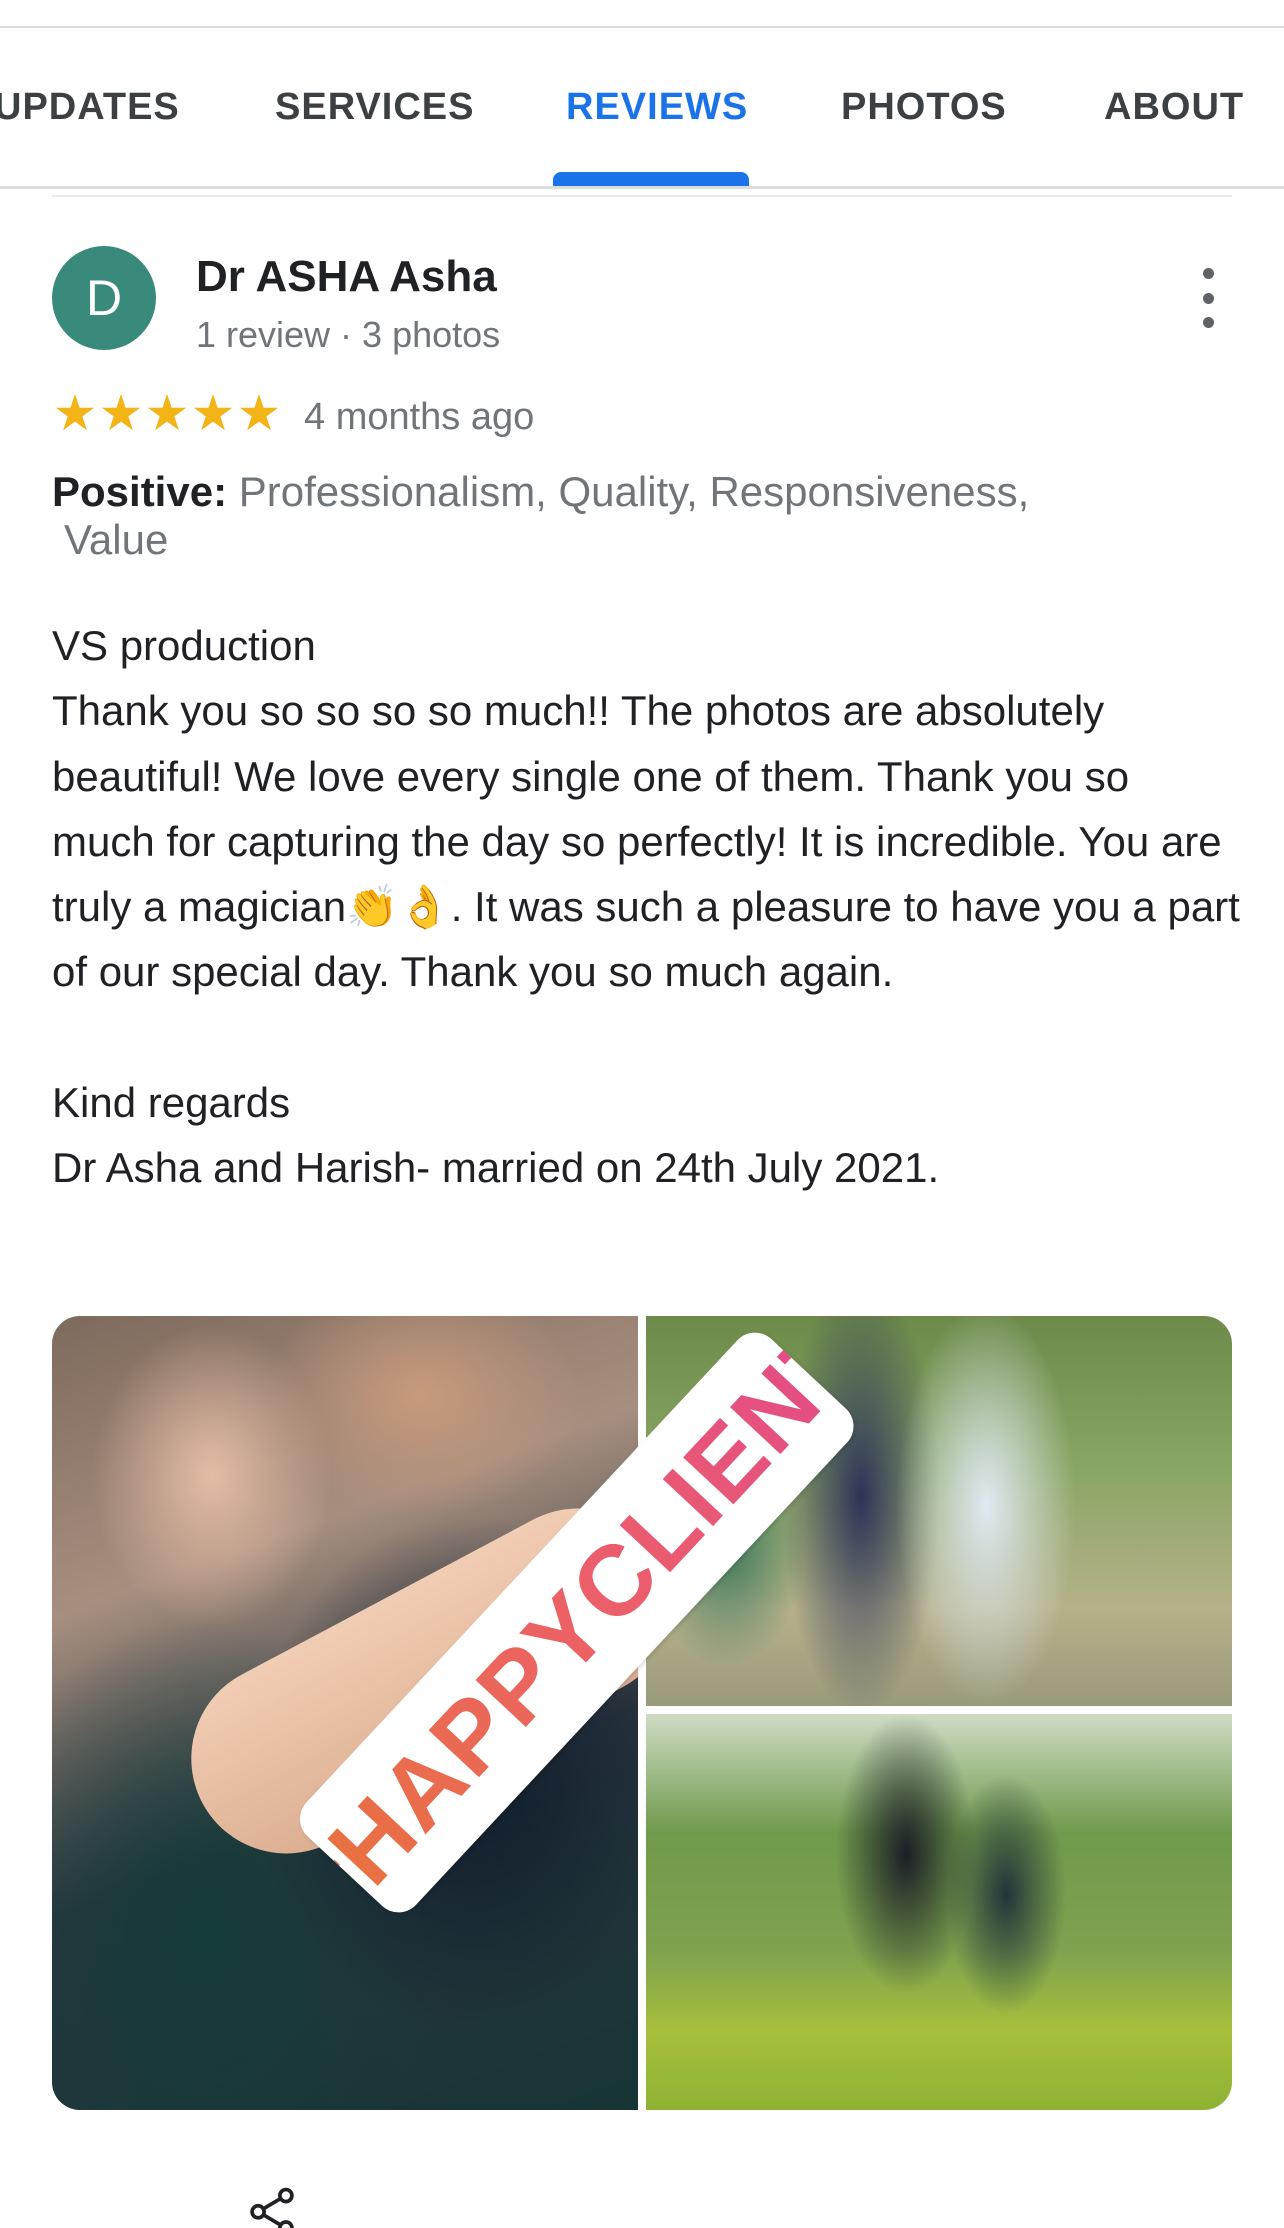 The image size is (1284, 2228). Describe the element at coordinates (651, 179) in the screenshot. I see `active-tab-indicator` at that location.